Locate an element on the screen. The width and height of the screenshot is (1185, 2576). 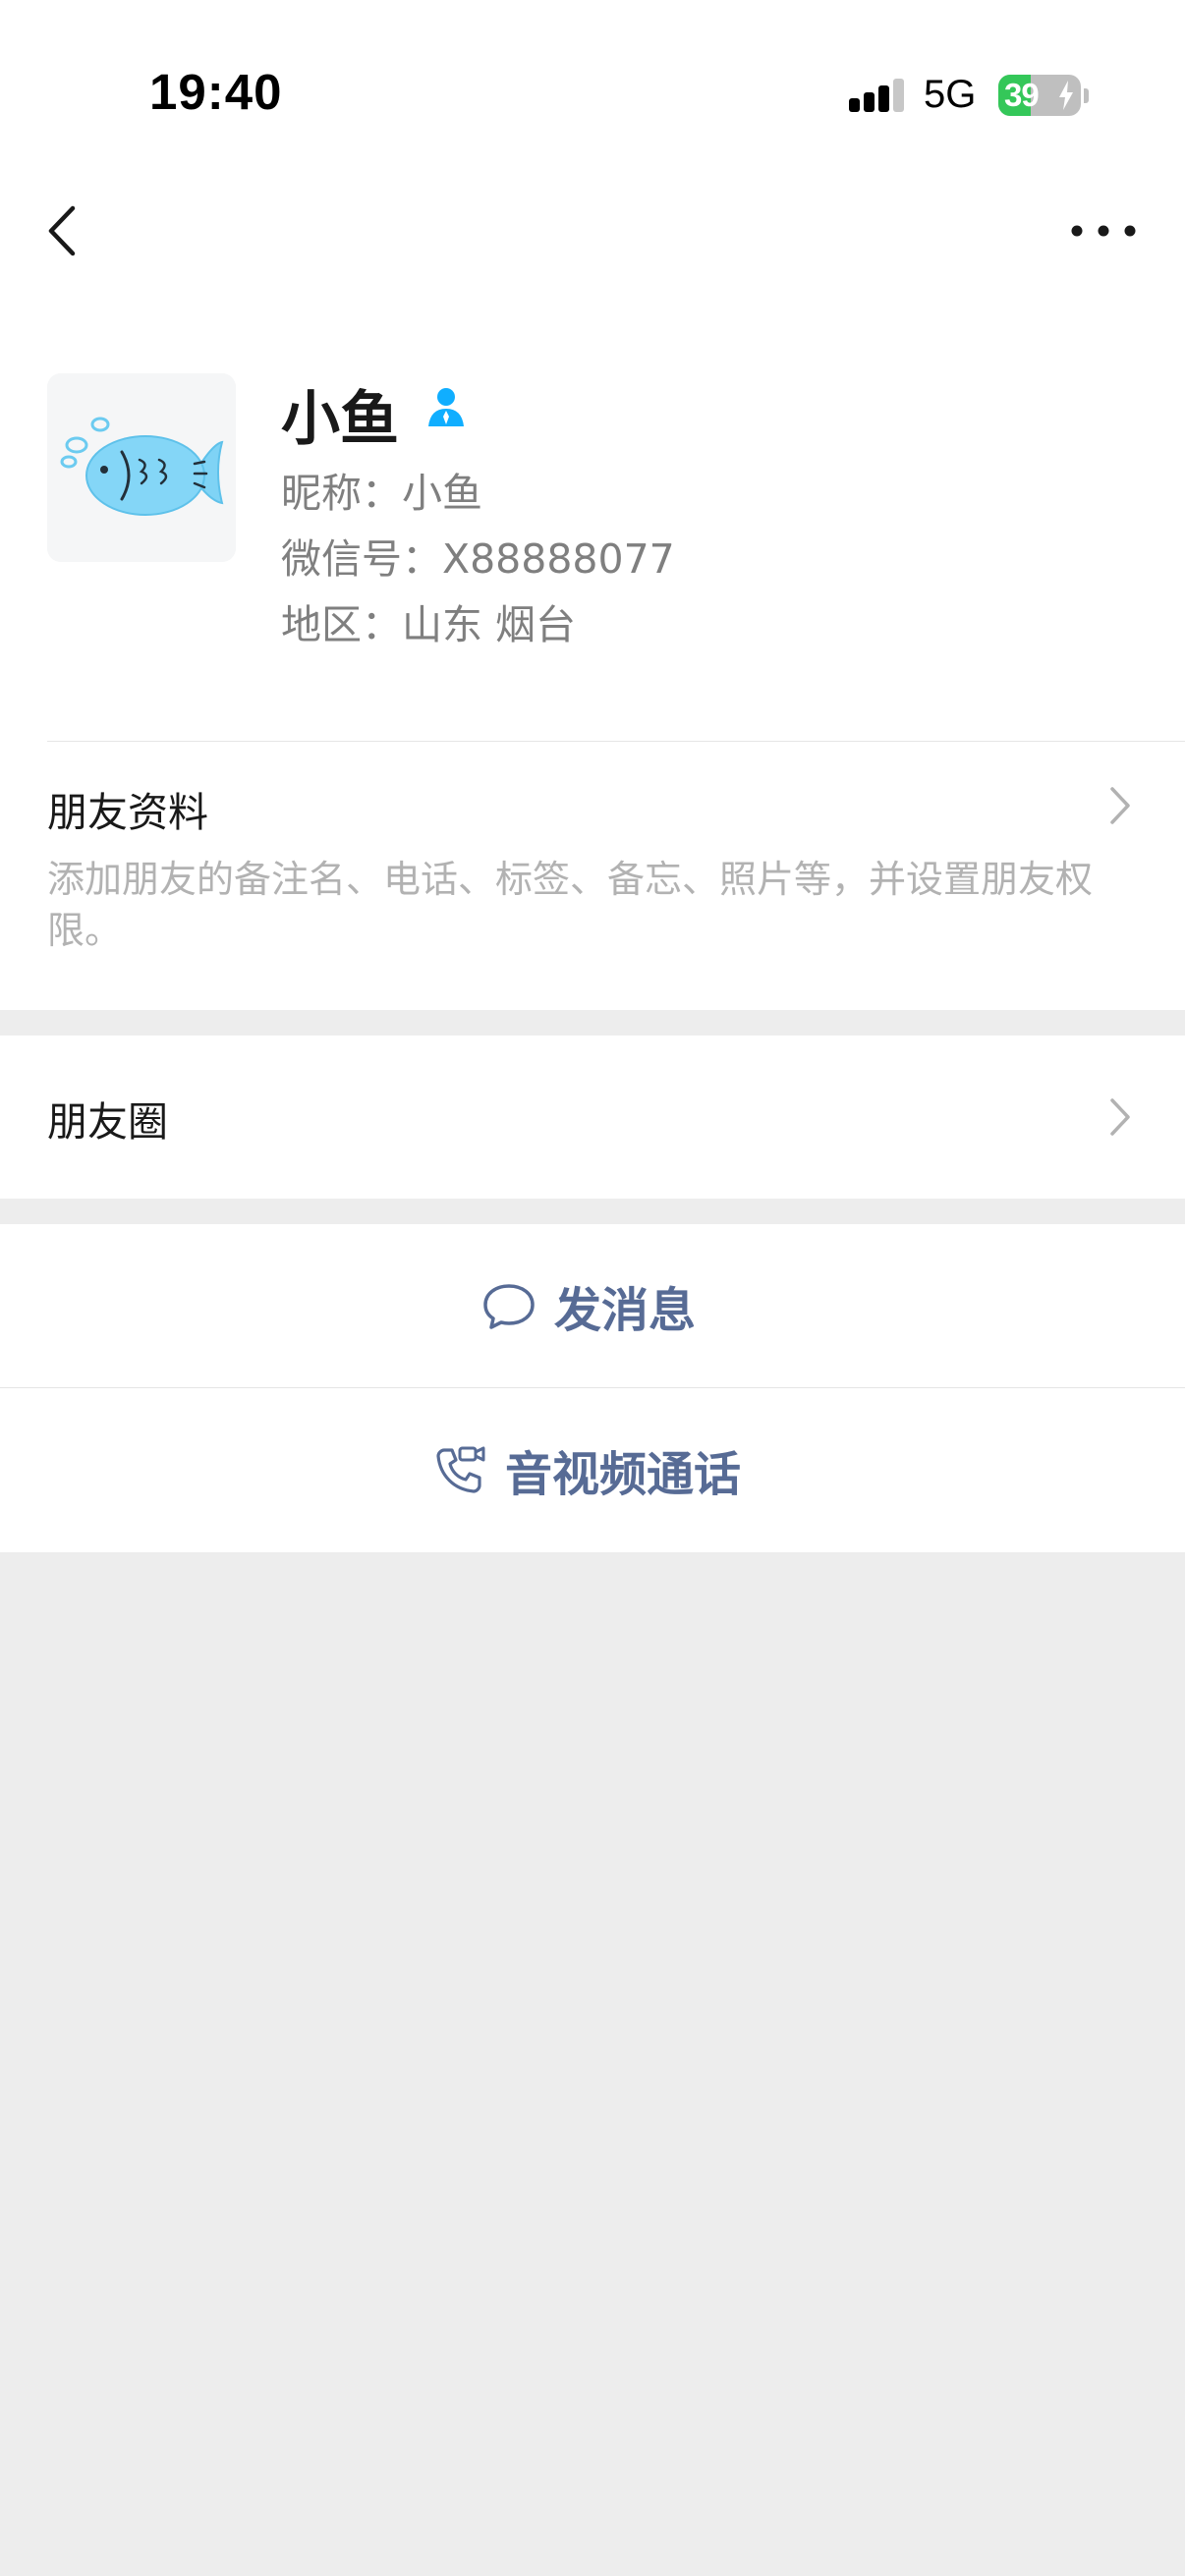
back-button is located at coordinates (64, 230).